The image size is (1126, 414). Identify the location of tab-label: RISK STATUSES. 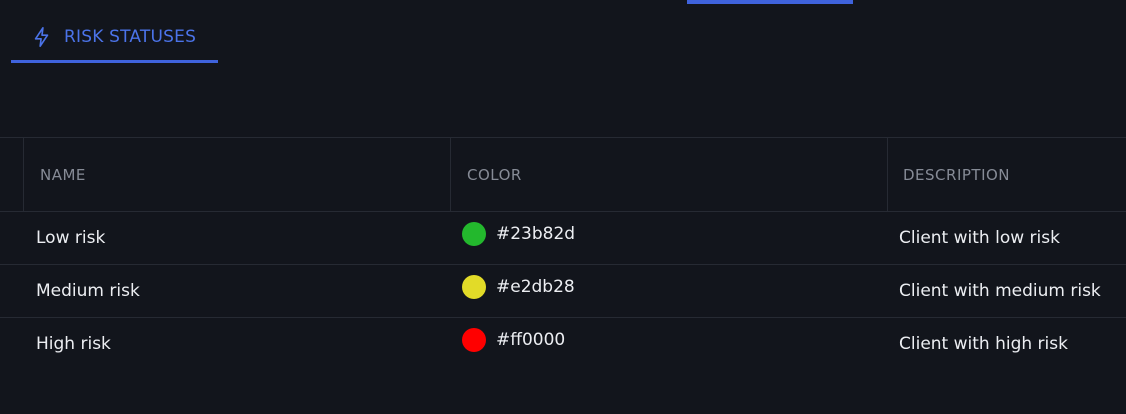
(130, 37).